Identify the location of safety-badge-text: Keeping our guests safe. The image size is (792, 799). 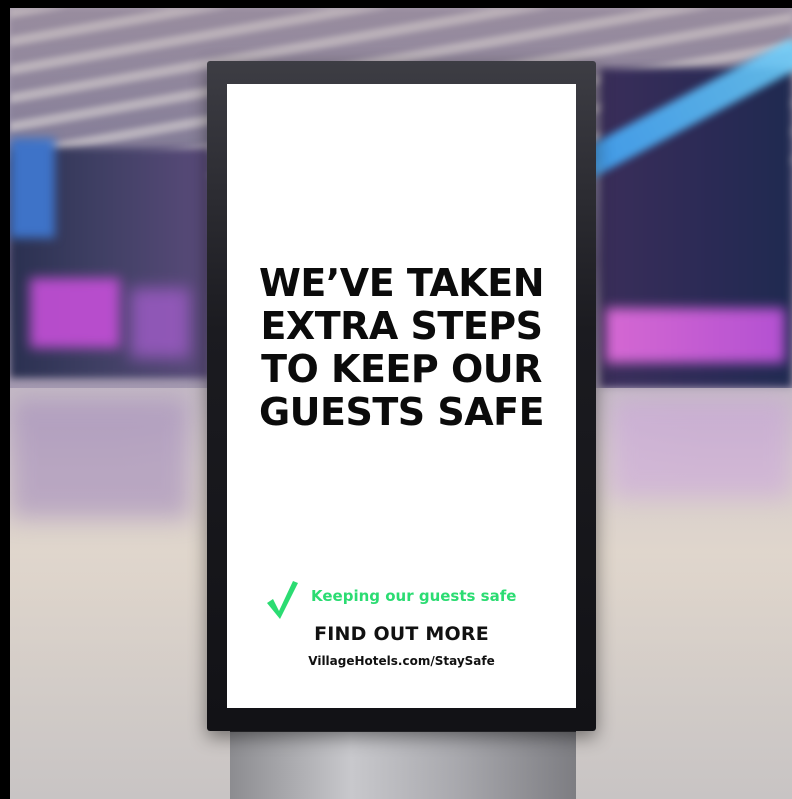
(414, 596).